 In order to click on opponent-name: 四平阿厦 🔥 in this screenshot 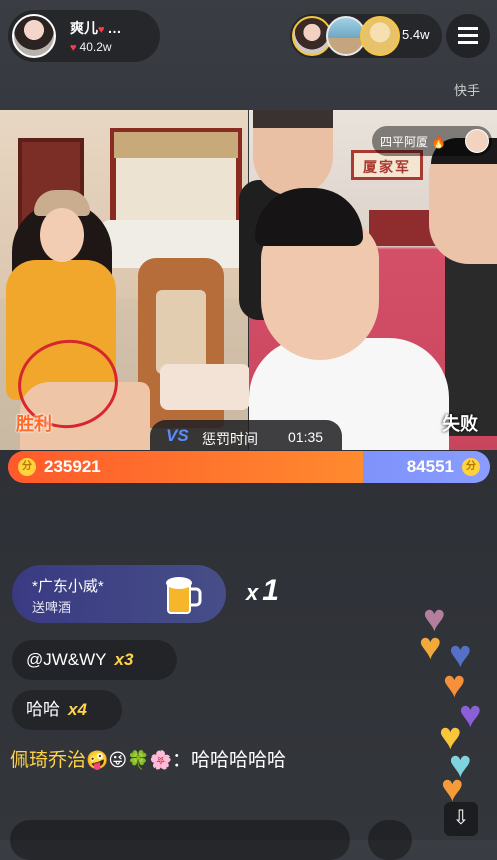, I will do `click(413, 141)`.